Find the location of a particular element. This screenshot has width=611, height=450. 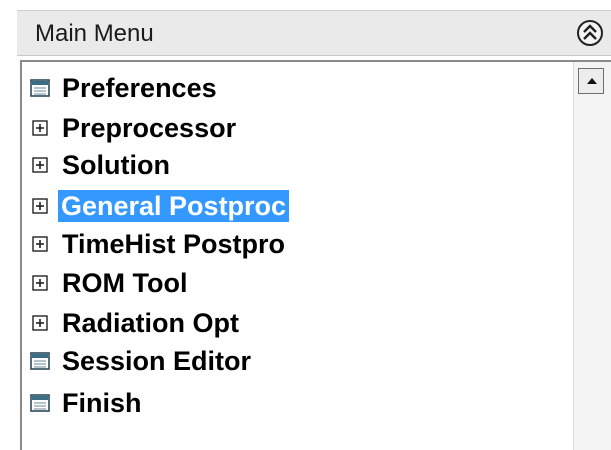

tree-item-preferences: Preferences is located at coordinates (124, 88).